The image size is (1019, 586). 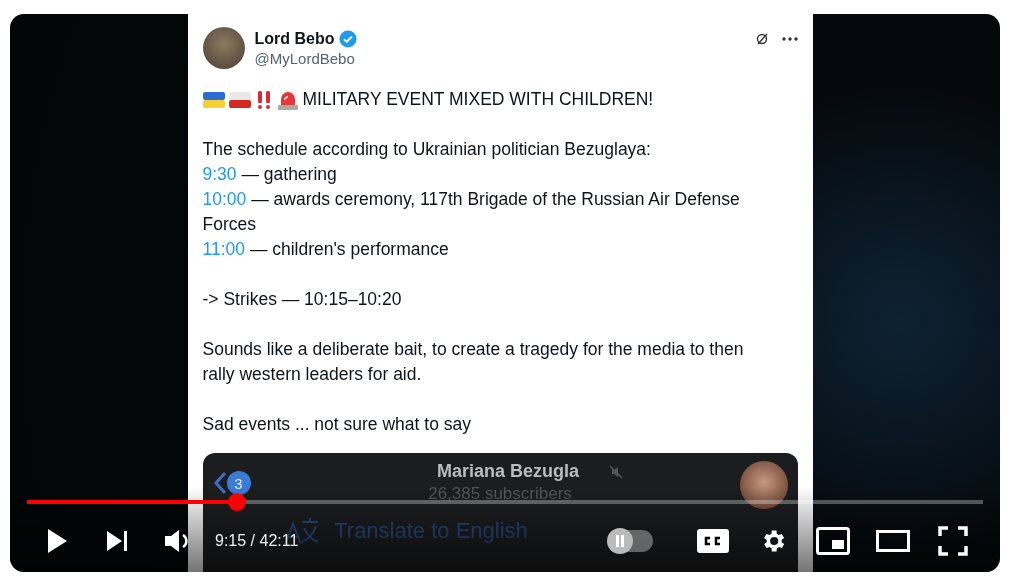 I want to click on back-icon, so click(x=219, y=483).